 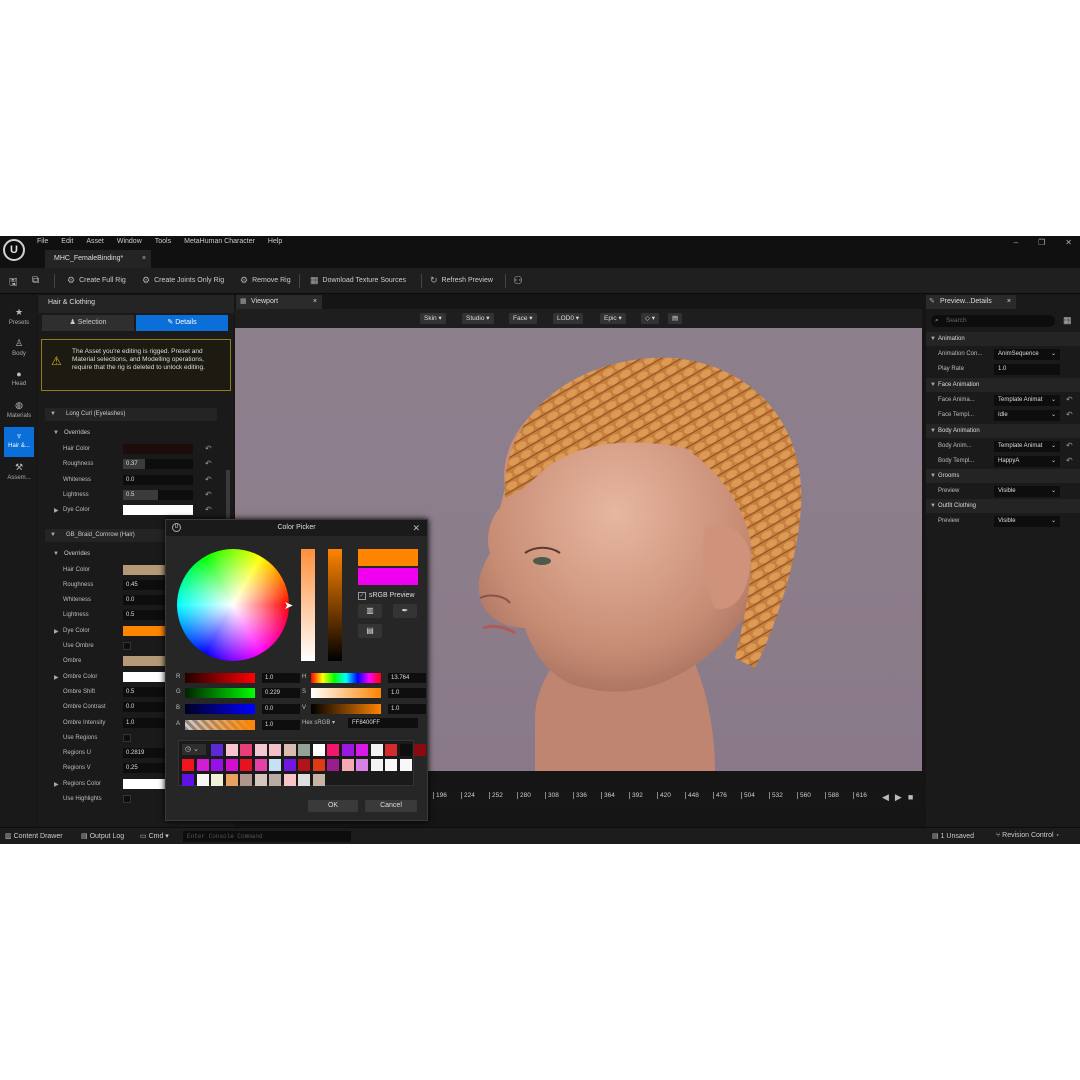 I want to click on close-viewport-icon: ×, so click(x=315, y=302).